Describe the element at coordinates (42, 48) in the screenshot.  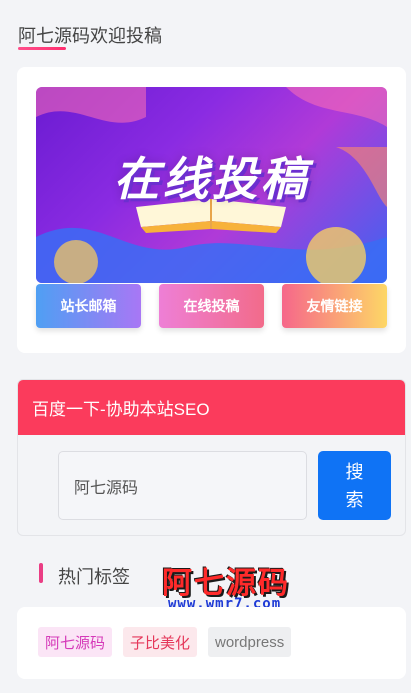
I see `title-underline` at that location.